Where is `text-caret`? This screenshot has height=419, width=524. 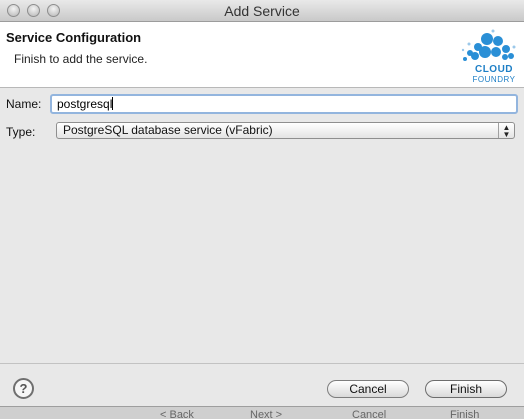
text-caret is located at coordinates (113, 103).